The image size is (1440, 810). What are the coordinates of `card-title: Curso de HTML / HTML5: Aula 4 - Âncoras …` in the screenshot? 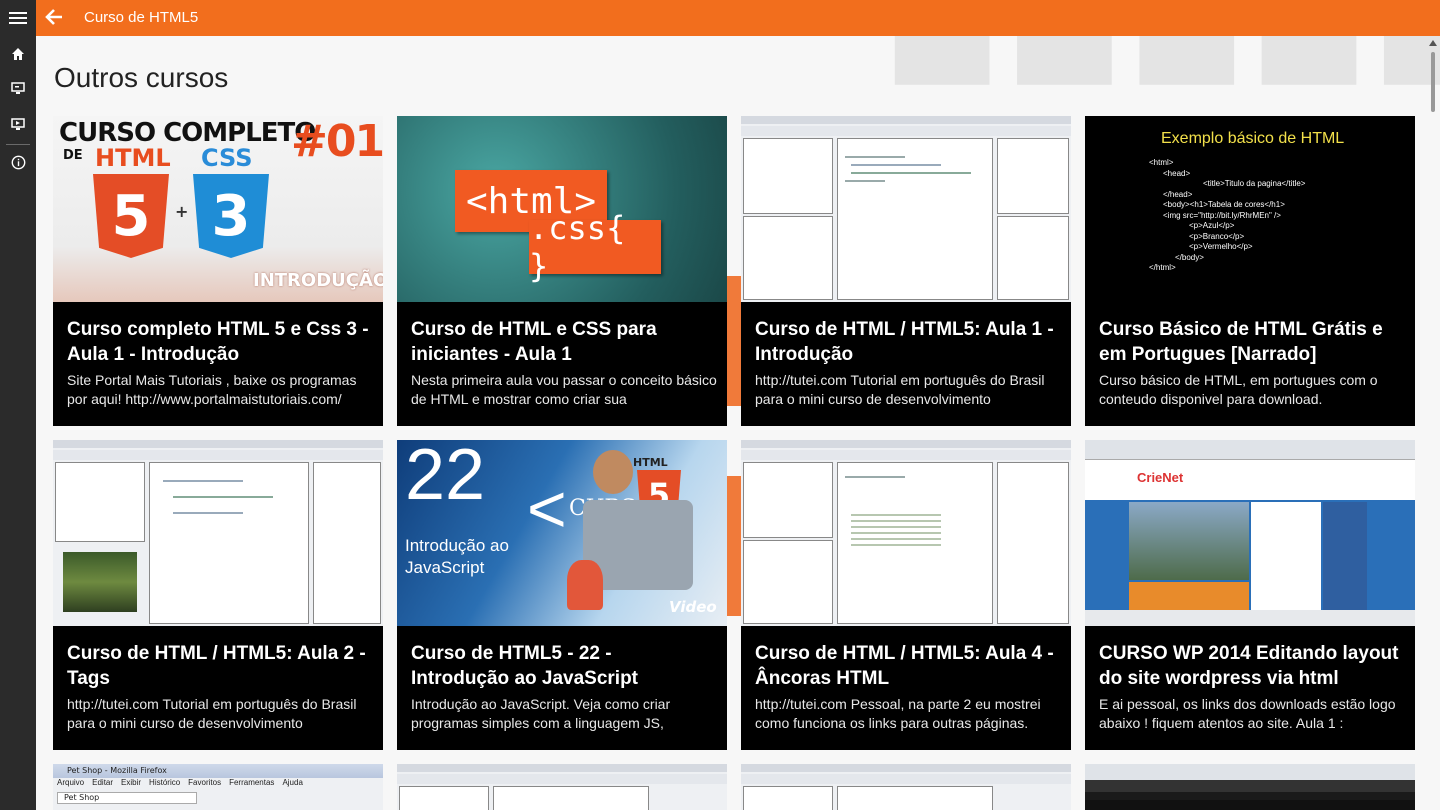 It's located at (904, 666).